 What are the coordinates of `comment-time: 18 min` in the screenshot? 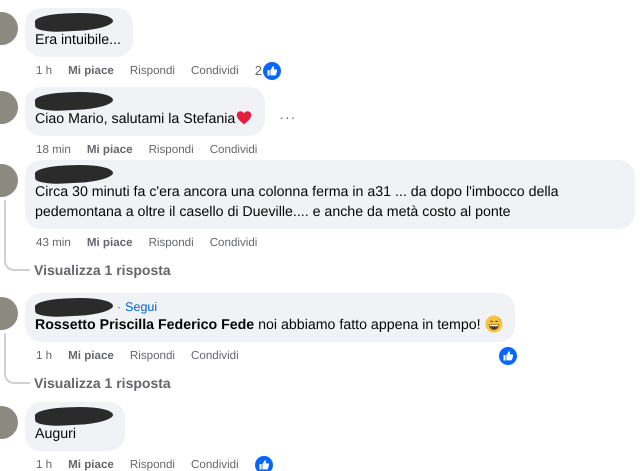 It's located at (53, 150).